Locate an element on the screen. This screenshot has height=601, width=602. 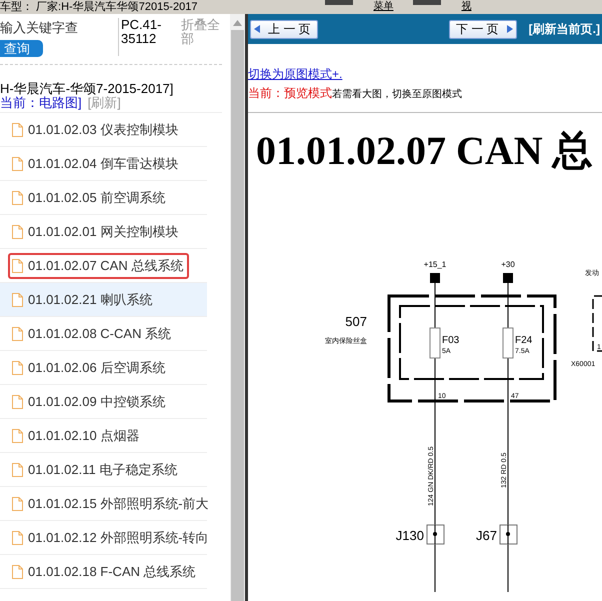
supply-label: +15_1 is located at coordinates (435, 264).